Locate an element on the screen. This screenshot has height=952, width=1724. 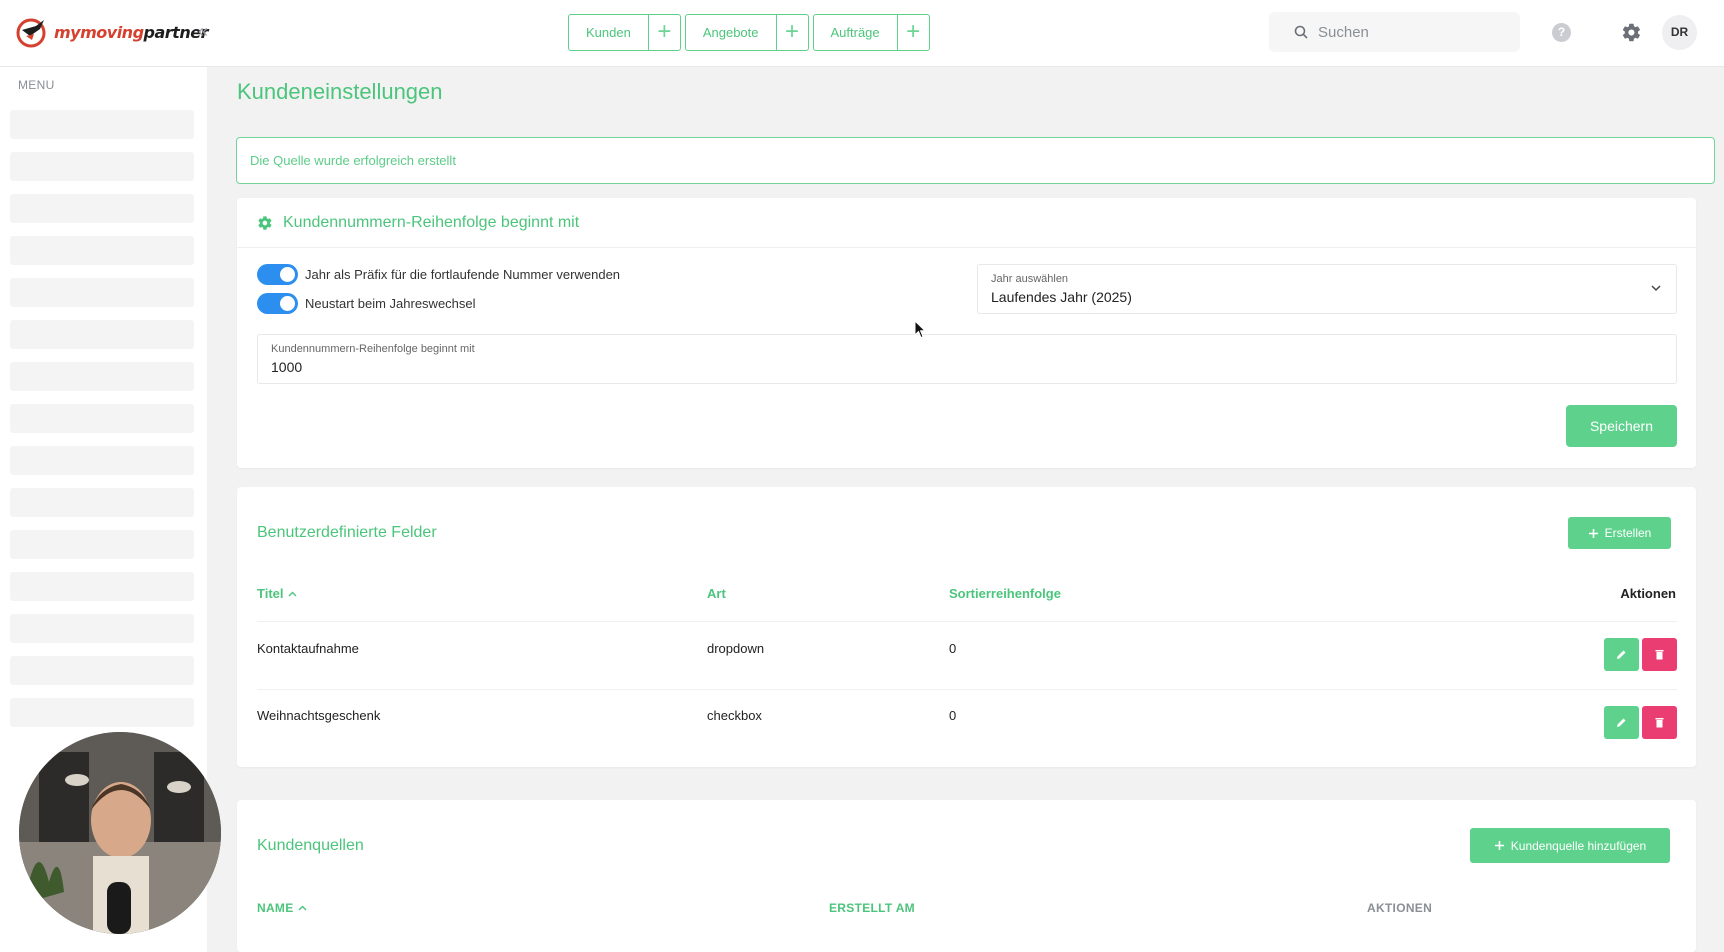
column-header-actions: AKTIONEN is located at coordinates (1400, 908).